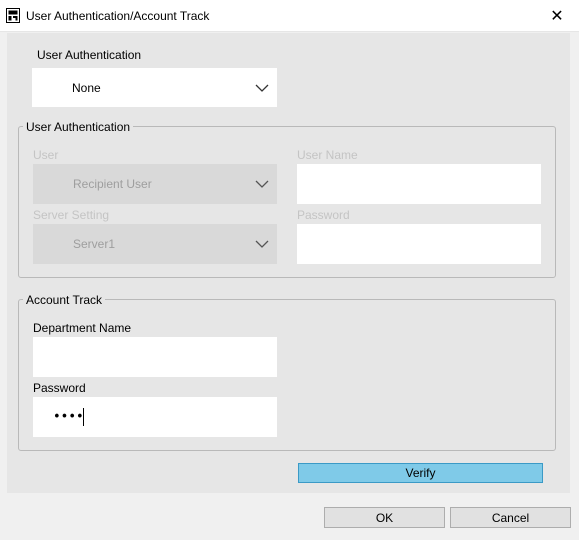 Image resolution: width=579 pixels, height=540 pixels. Describe the element at coordinates (78, 127) in the screenshot. I see `user-auth-group-title: User Authentication` at that location.